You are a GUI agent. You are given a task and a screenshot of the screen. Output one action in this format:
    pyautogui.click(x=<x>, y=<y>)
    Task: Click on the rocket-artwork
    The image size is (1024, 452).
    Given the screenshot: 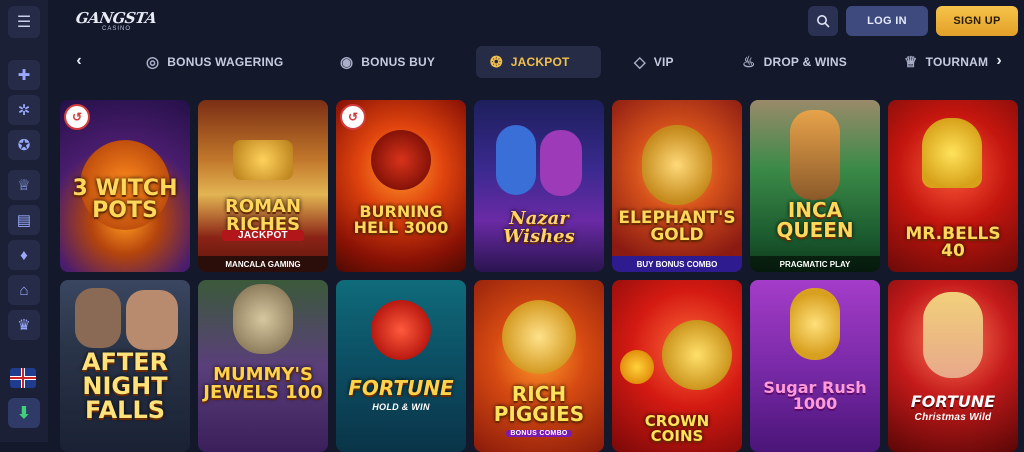 What is the action you would take?
    pyautogui.click(x=815, y=324)
    